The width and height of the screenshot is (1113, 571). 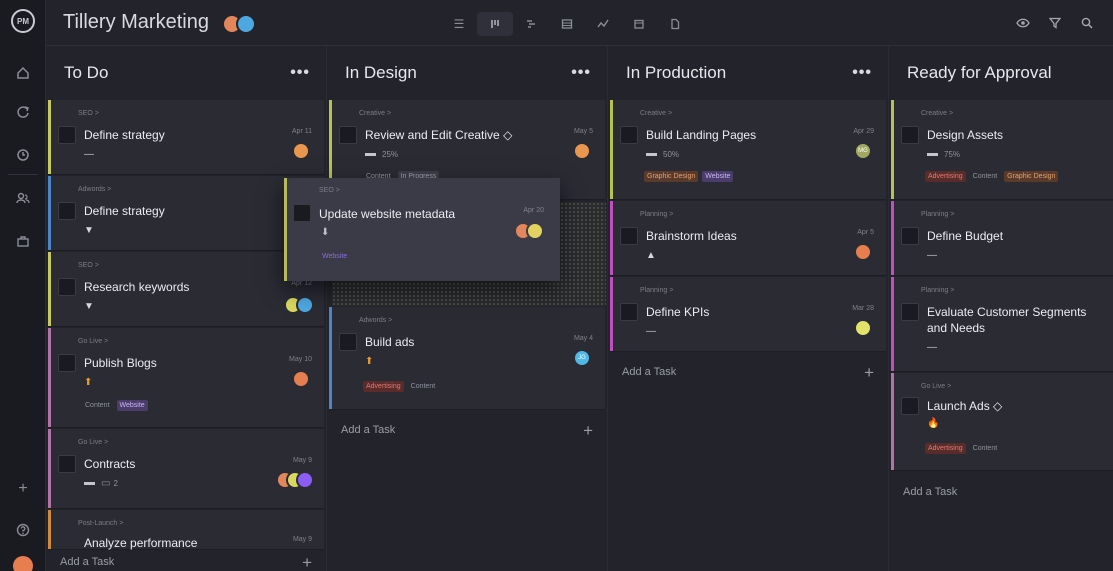 What do you see at coordinates (186, 213) in the screenshot?
I see `task-card: Adwords > Define strategy ▼` at bounding box center [186, 213].